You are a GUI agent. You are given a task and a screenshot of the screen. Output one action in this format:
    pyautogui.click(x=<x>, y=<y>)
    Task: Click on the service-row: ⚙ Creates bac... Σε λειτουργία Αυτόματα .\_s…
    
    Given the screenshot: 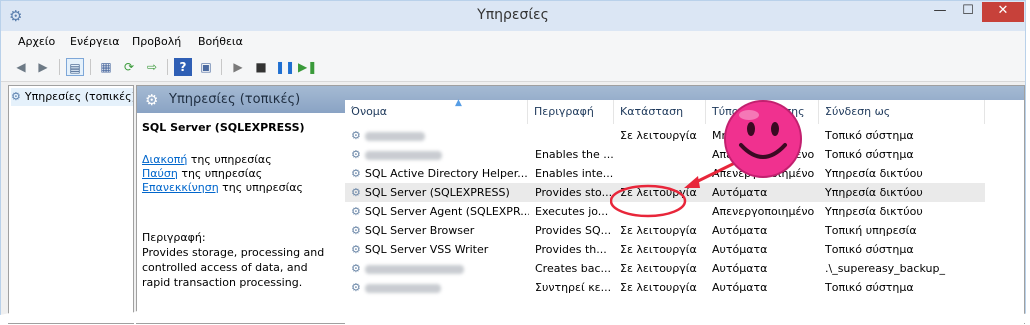 What is the action you would take?
    pyautogui.click(x=665, y=268)
    